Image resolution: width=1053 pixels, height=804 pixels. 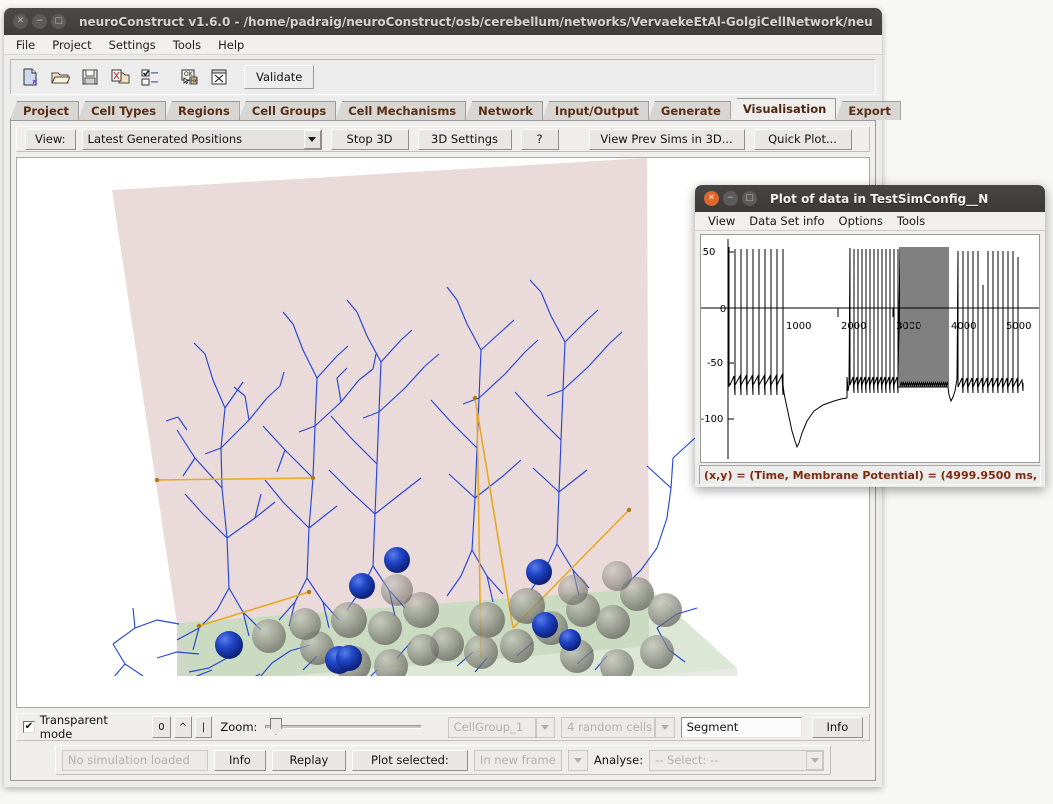 What do you see at coordinates (721, 221) in the screenshot?
I see `plot-menu-view: View` at bounding box center [721, 221].